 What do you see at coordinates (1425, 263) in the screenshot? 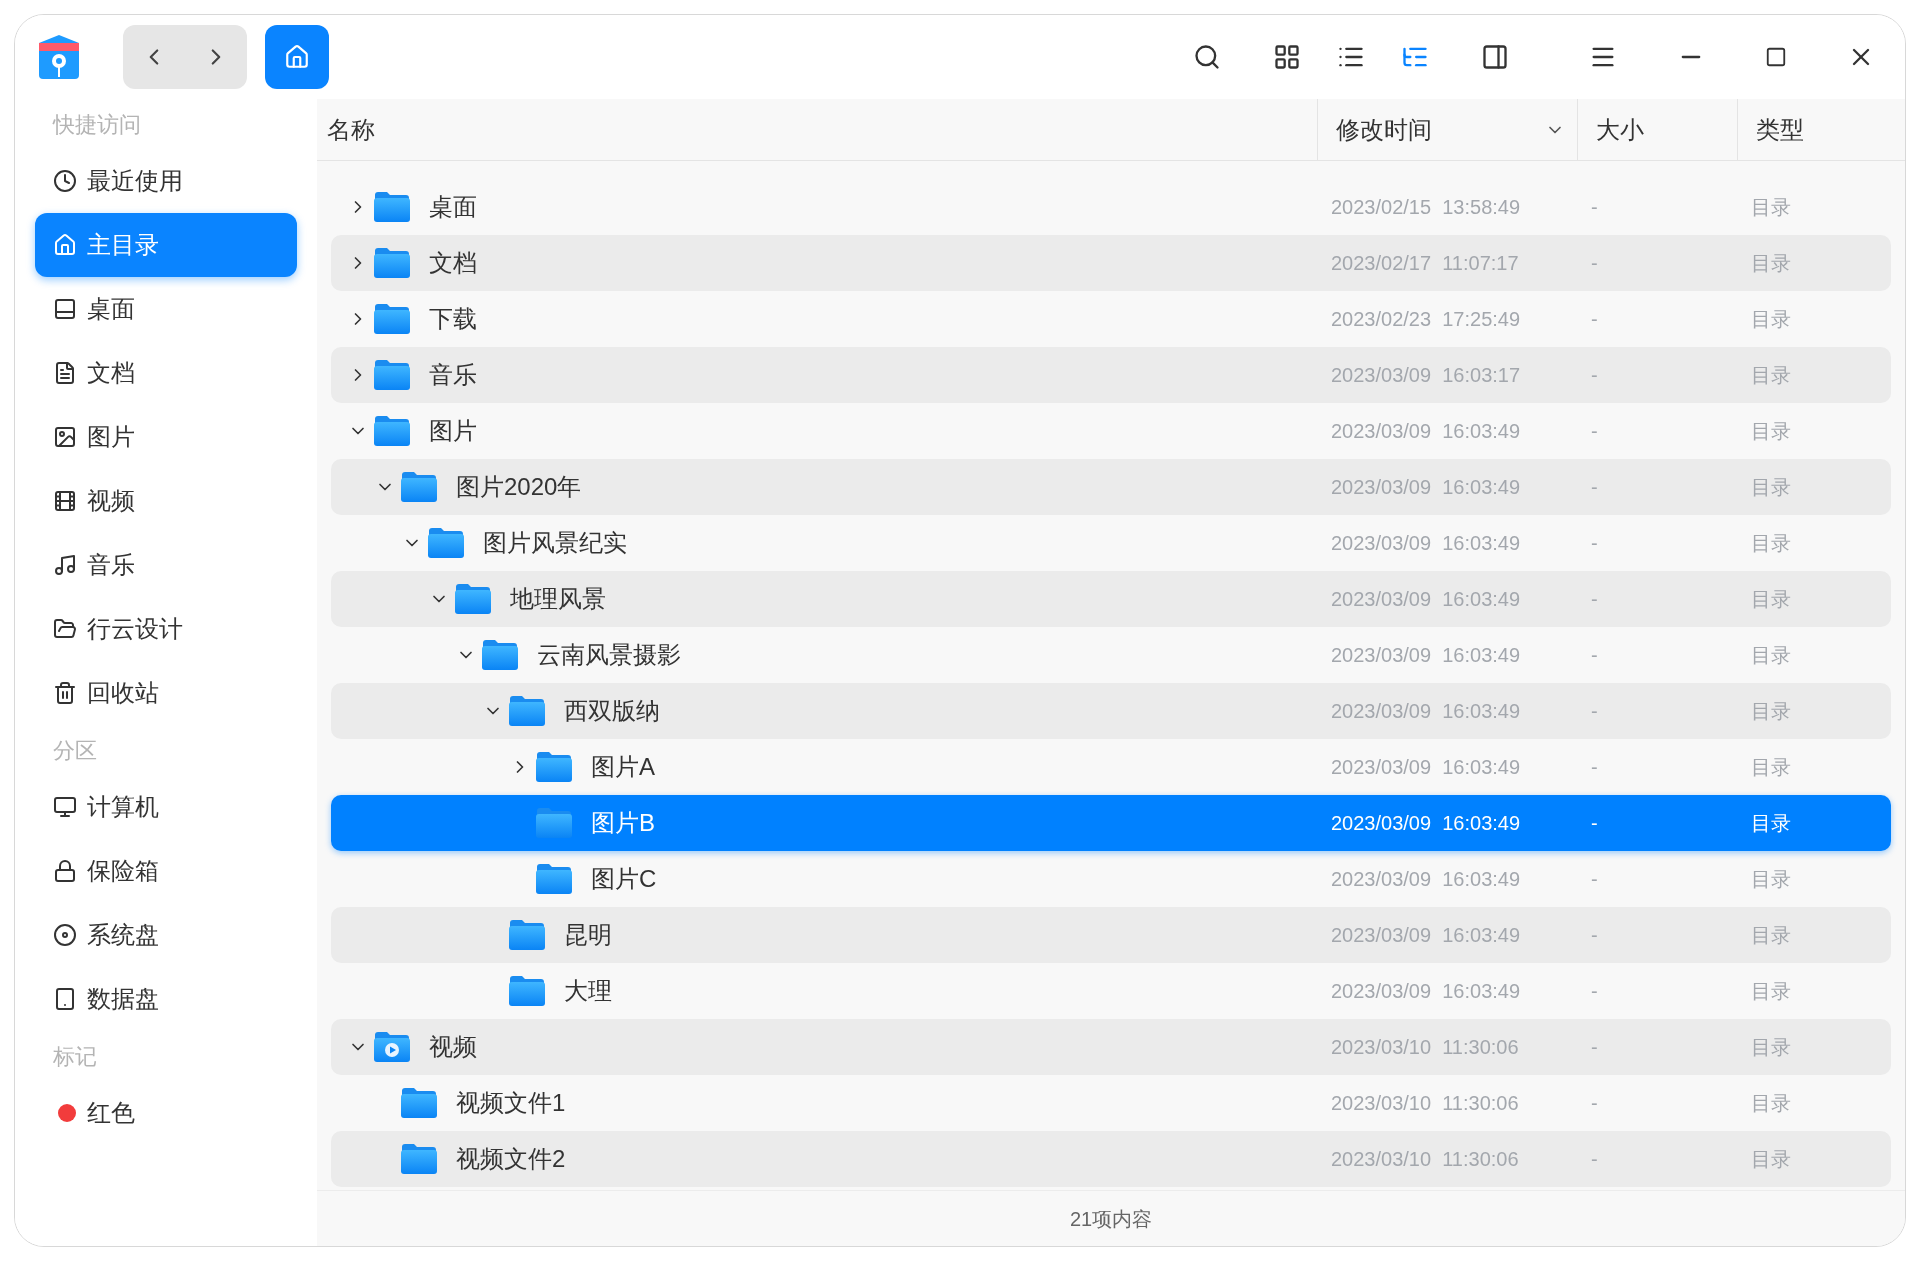
I see `modified-time: 2023/02/17 11:07:17` at bounding box center [1425, 263].